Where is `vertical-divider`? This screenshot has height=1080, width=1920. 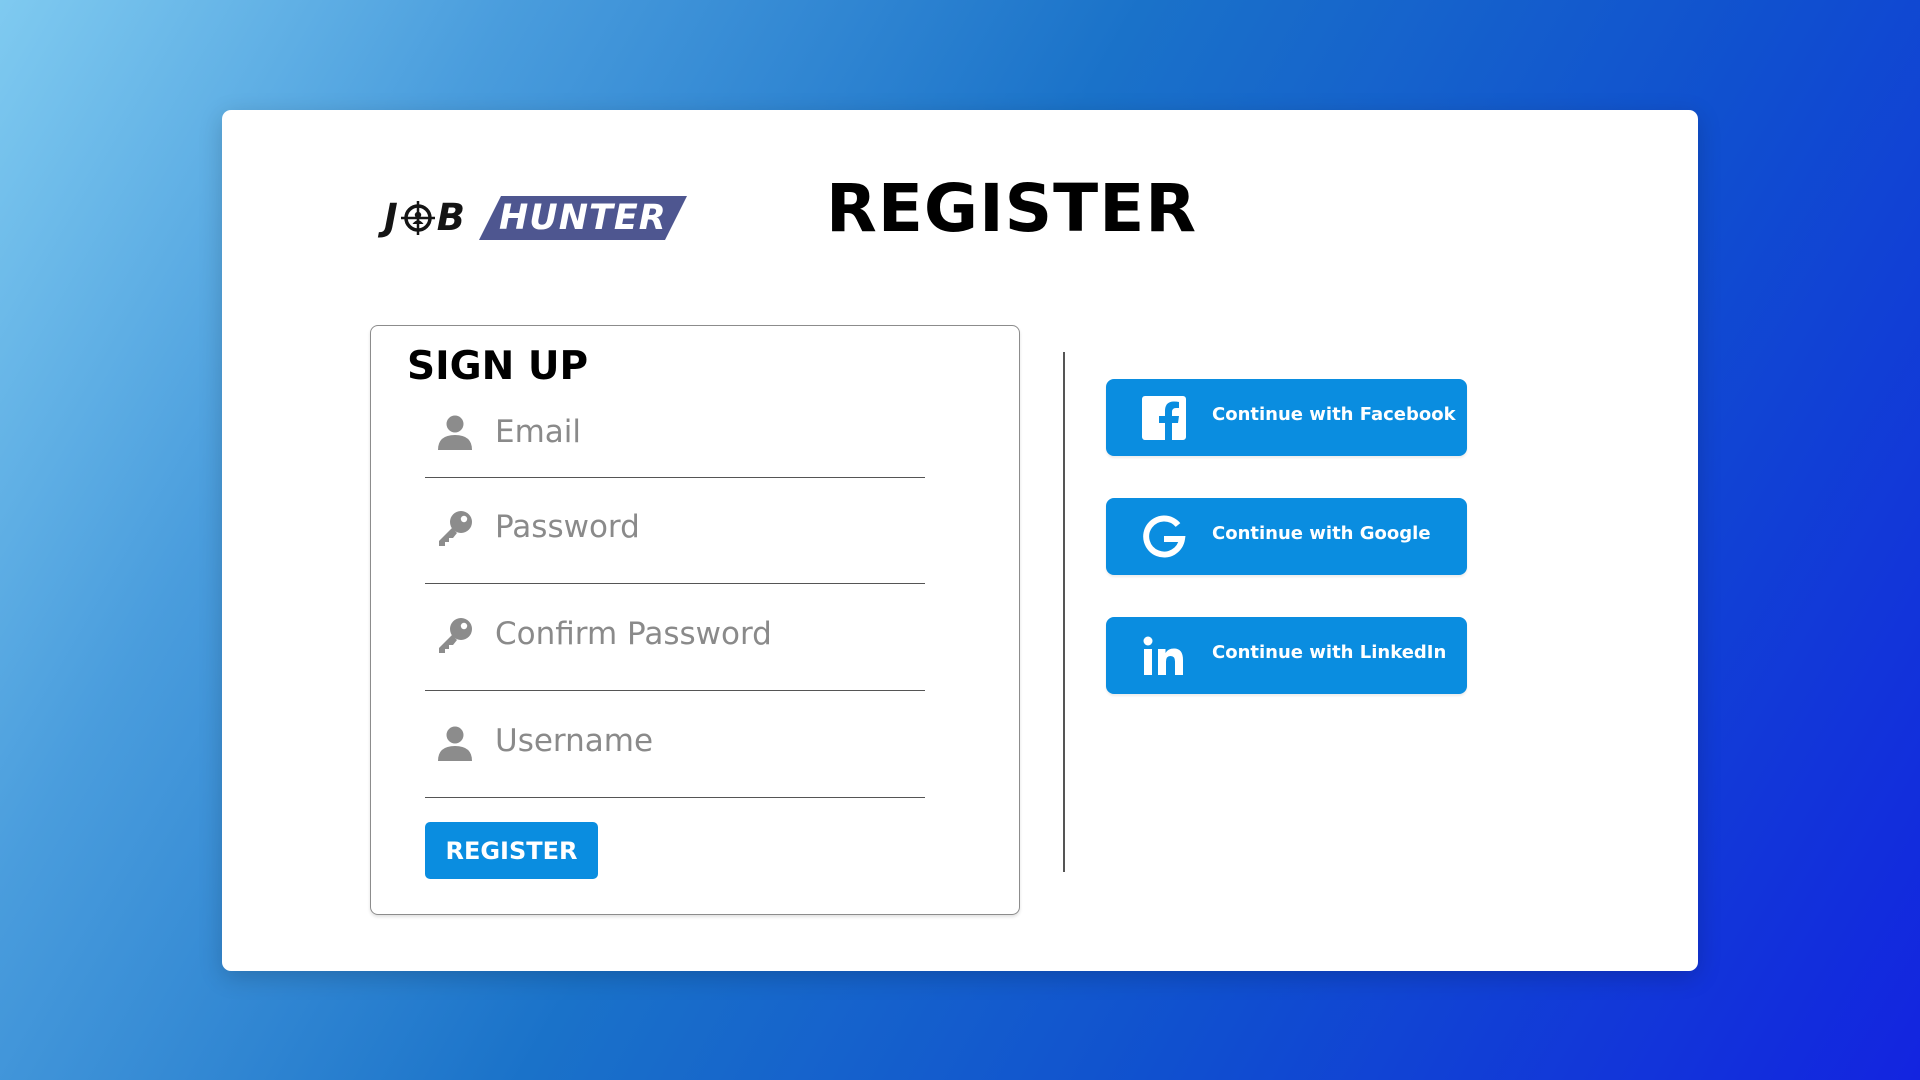 vertical-divider is located at coordinates (1064, 612).